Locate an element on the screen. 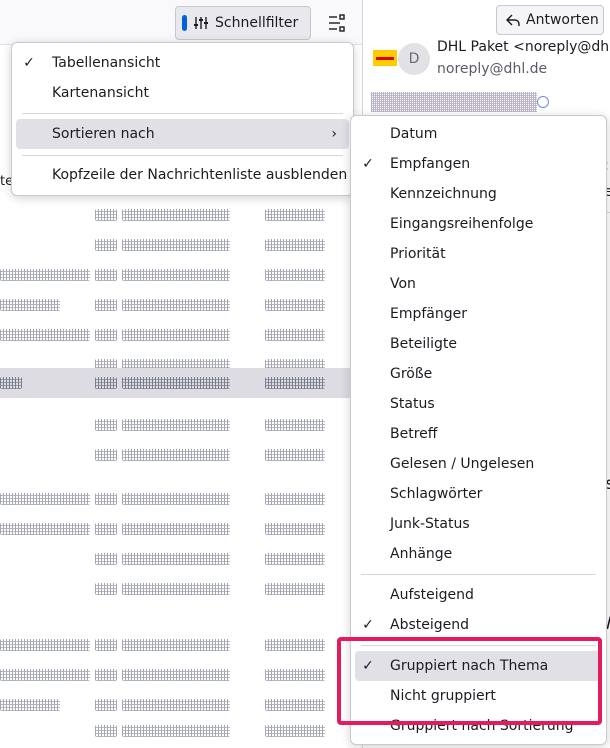  menu-item-label: Anhänge is located at coordinates (421, 554).